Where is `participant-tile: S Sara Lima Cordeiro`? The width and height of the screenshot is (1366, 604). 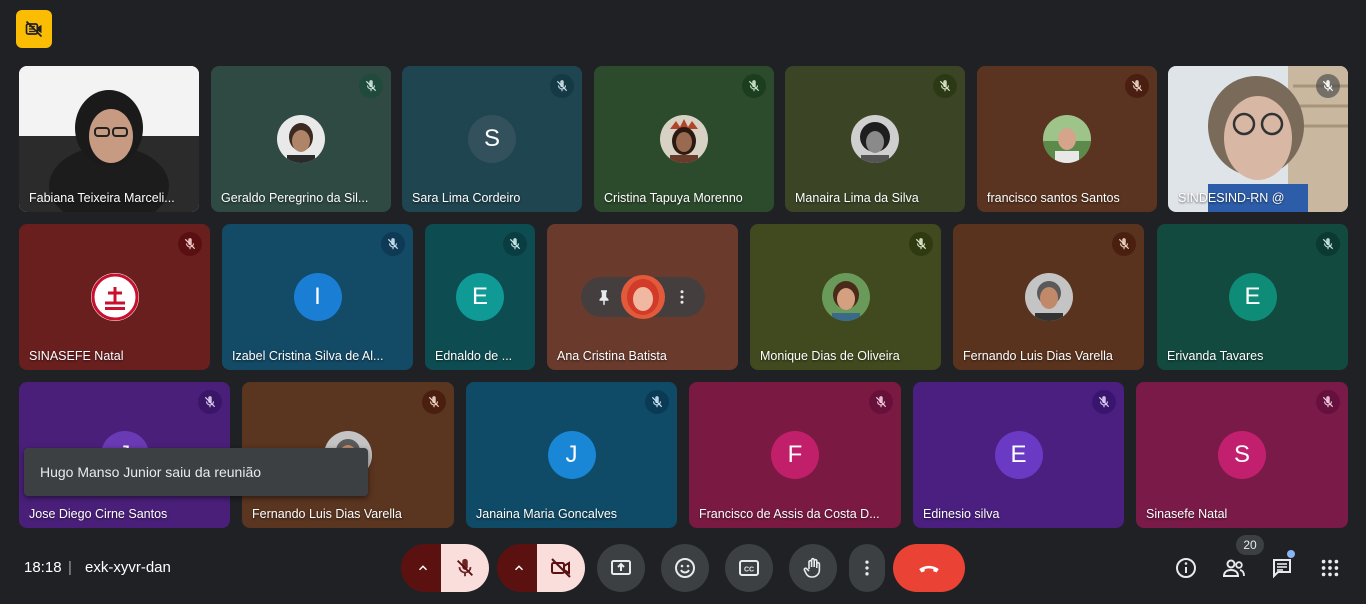
participant-tile: S Sara Lima Cordeiro is located at coordinates (492, 139).